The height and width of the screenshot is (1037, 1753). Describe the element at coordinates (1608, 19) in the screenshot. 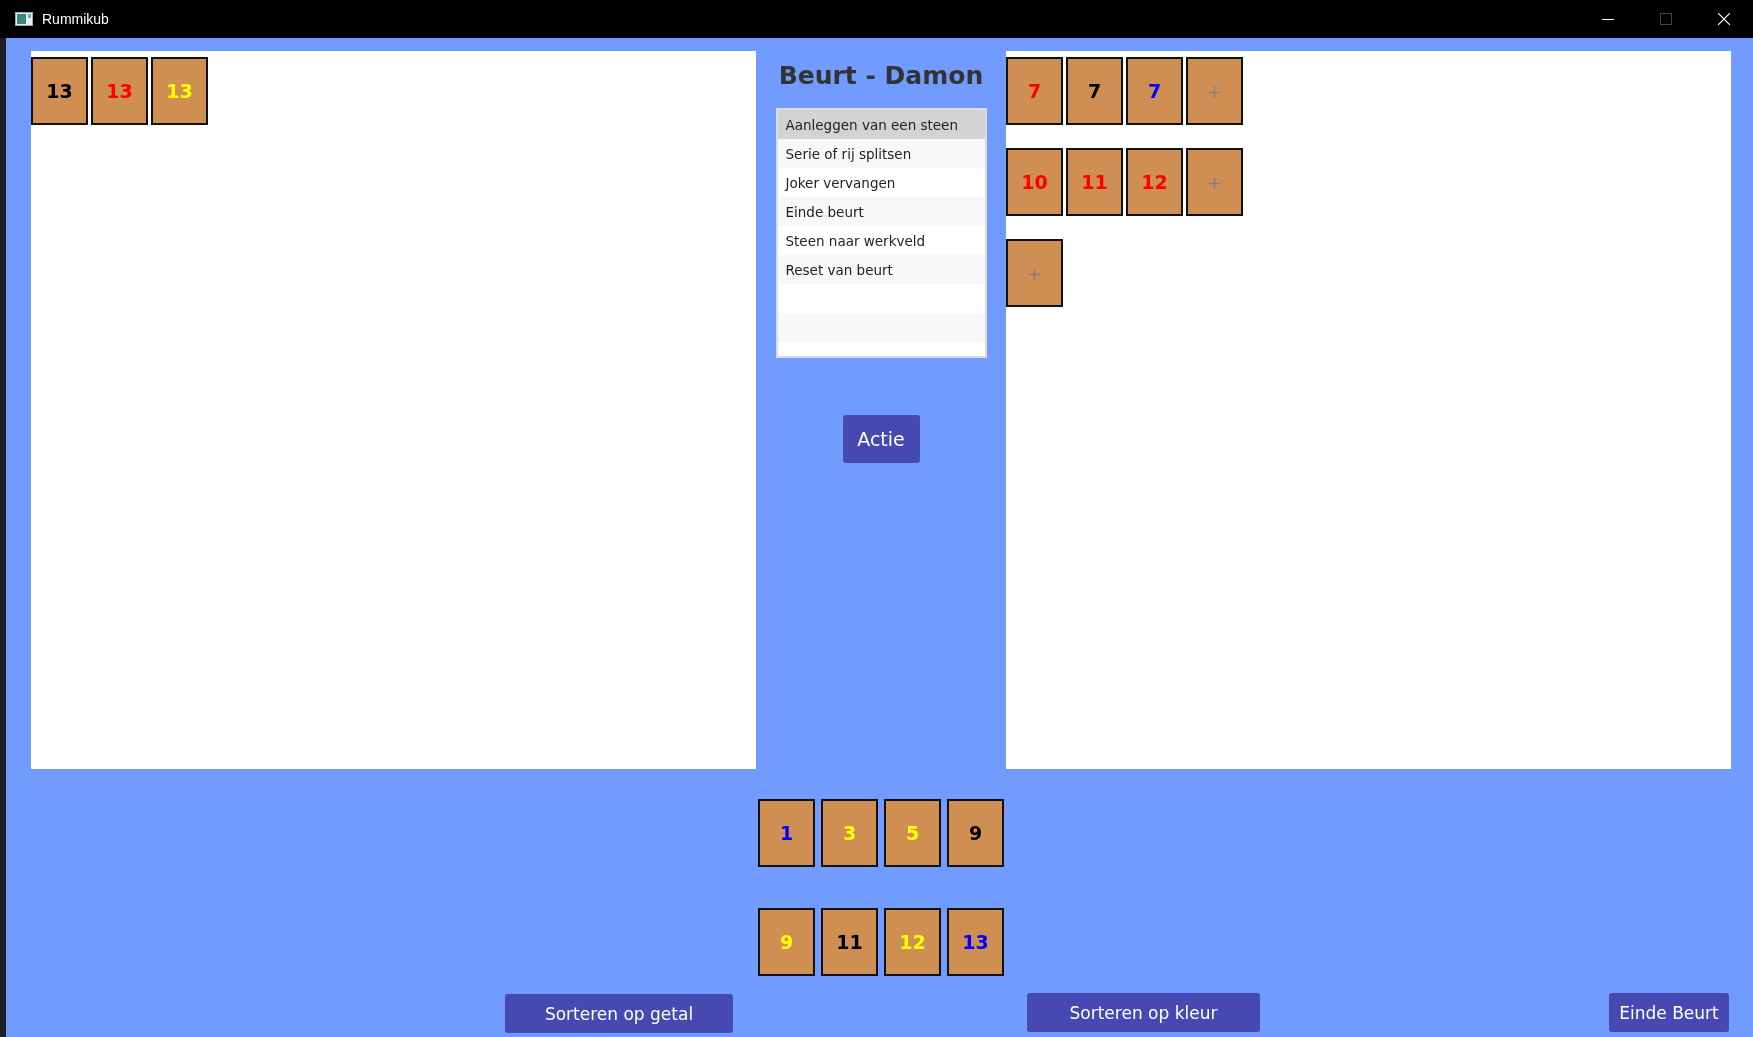

I see `minimize-icon` at that location.